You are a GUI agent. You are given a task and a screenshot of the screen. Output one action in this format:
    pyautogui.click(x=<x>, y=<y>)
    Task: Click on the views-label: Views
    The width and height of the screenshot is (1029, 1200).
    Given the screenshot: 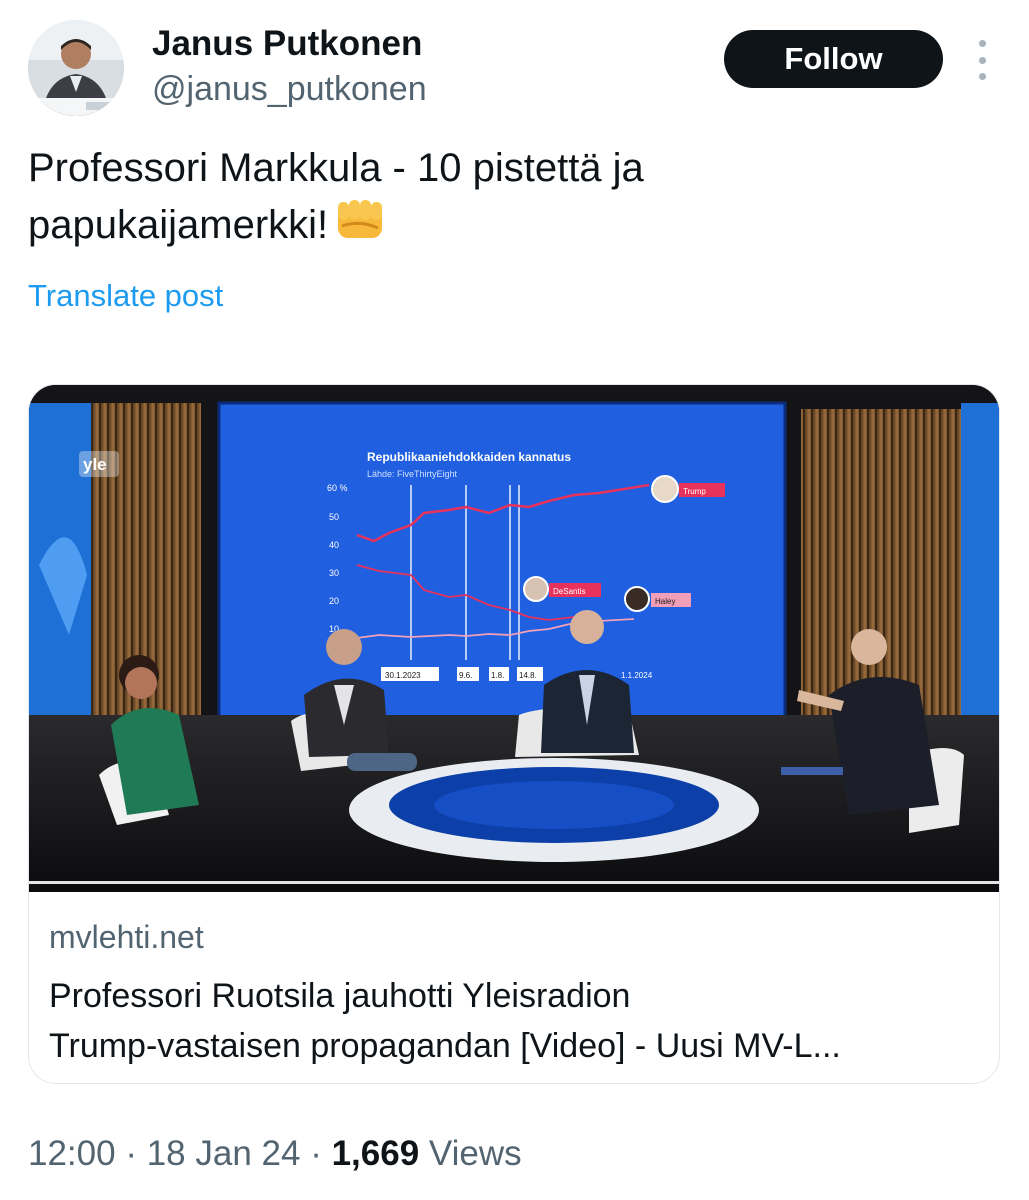 What is the action you would take?
    pyautogui.click(x=475, y=1153)
    